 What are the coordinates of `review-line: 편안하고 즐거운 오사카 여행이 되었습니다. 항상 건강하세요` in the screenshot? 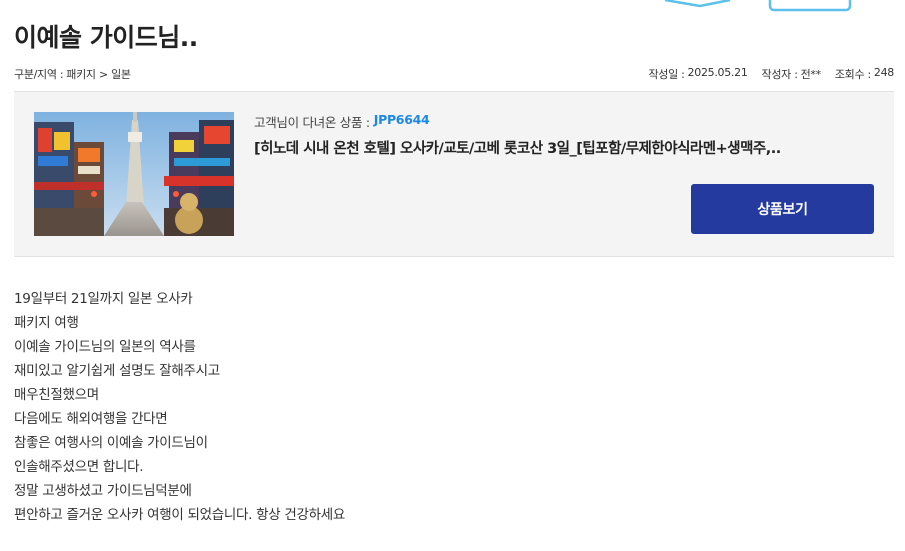 It's located at (179, 515).